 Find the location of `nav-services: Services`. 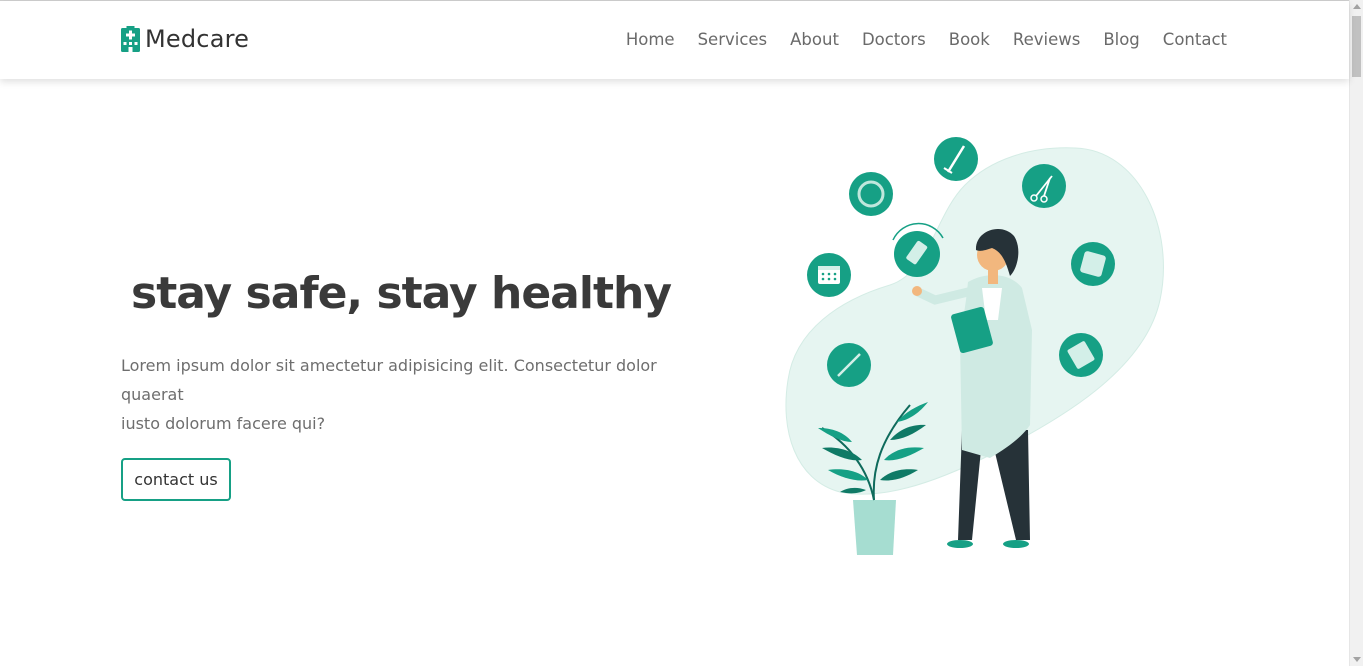

nav-services: Services is located at coordinates (733, 40).